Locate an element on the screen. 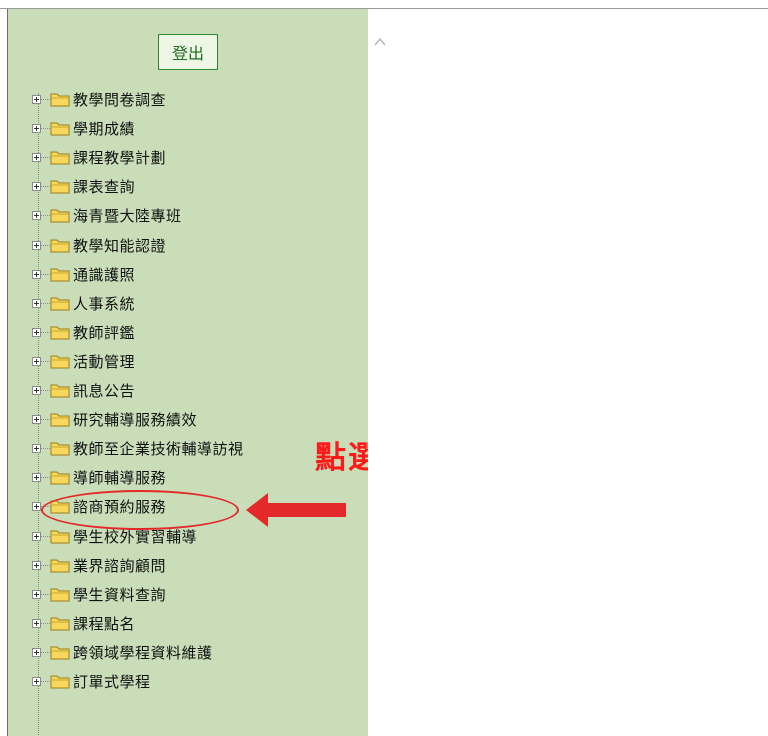 Image resolution: width=768 pixels, height=736 pixels. tree-item: 學期成績 is located at coordinates (83, 128).